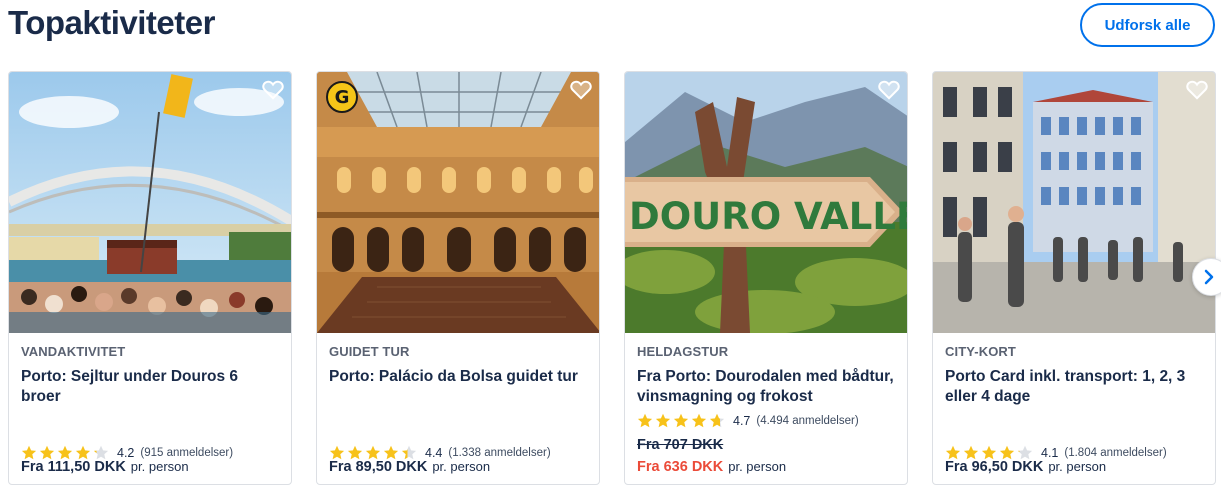 This screenshot has width=1221, height=490. Describe the element at coordinates (111, 22) in the screenshot. I see `page-title: Topaktiviteter` at that location.